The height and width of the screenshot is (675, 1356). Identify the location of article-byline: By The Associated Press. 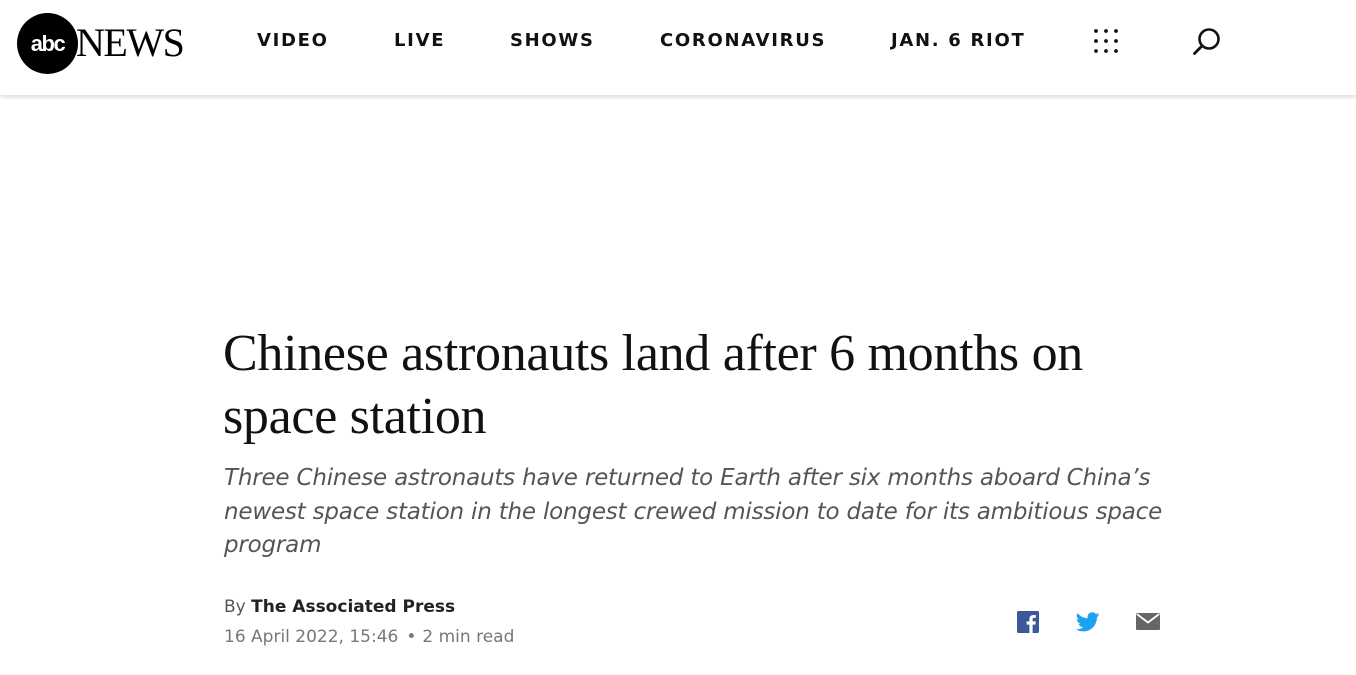
(339, 607).